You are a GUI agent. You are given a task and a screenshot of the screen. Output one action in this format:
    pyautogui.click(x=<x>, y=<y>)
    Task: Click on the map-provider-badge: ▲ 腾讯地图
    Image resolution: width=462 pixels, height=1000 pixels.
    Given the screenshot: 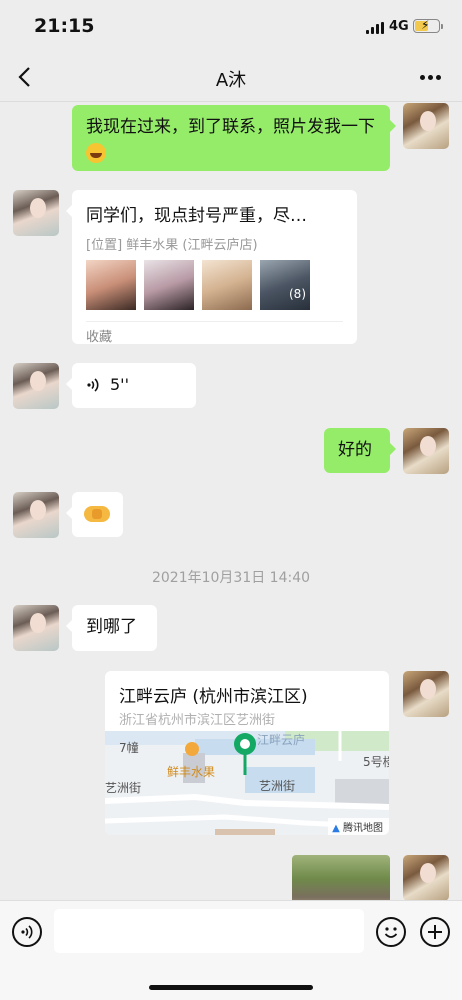 What is the action you would take?
    pyautogui.click(x=358, y=826)
    